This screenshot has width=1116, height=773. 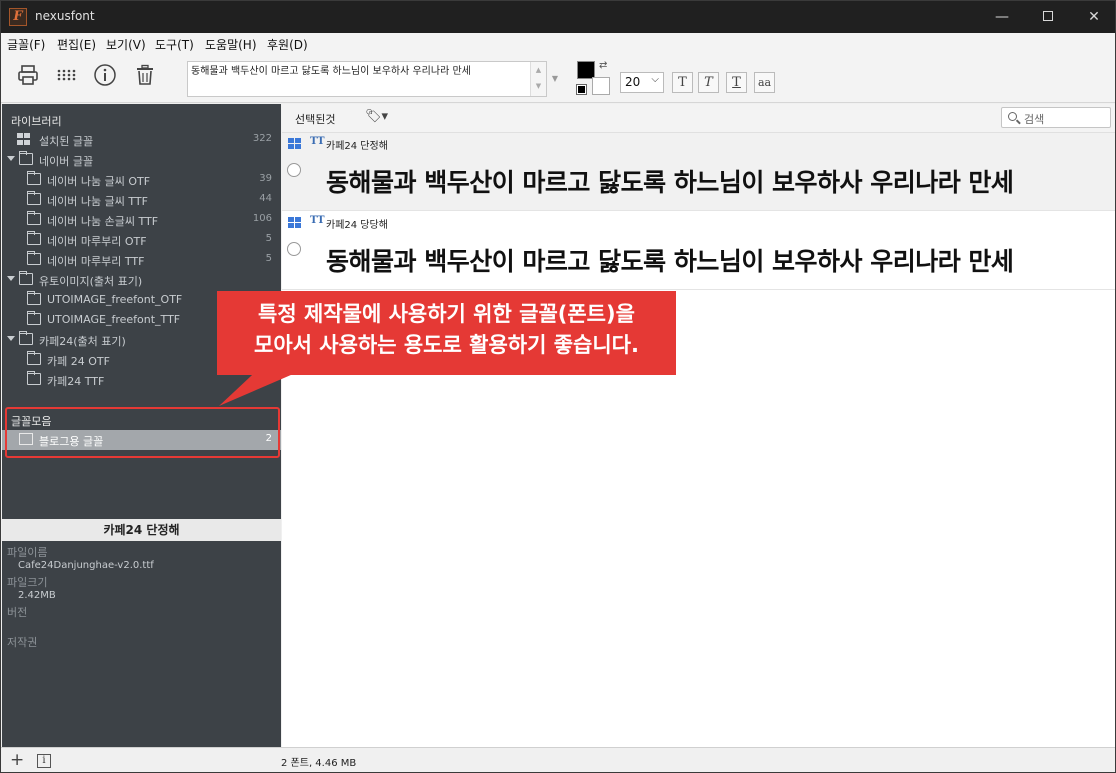 I want to click on case-toggle: aa, so click(x=764, y=82).